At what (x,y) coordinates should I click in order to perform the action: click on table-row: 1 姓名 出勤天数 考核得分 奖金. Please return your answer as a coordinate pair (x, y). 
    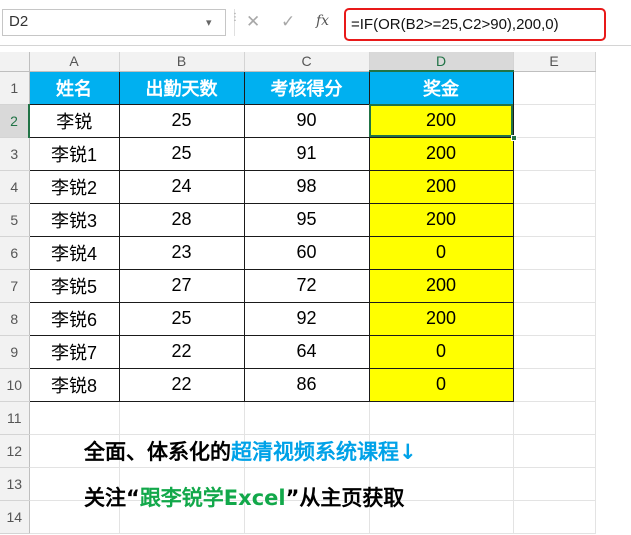
    Looking at the image, I should click on (298, 87).